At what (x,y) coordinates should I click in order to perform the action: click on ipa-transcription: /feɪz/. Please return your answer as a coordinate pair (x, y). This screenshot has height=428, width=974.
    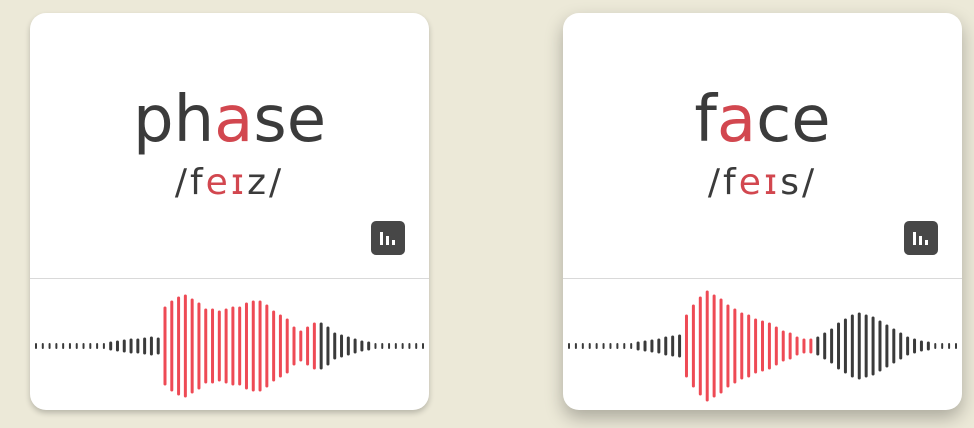
    Looking at the image, I should click on (229, 182).